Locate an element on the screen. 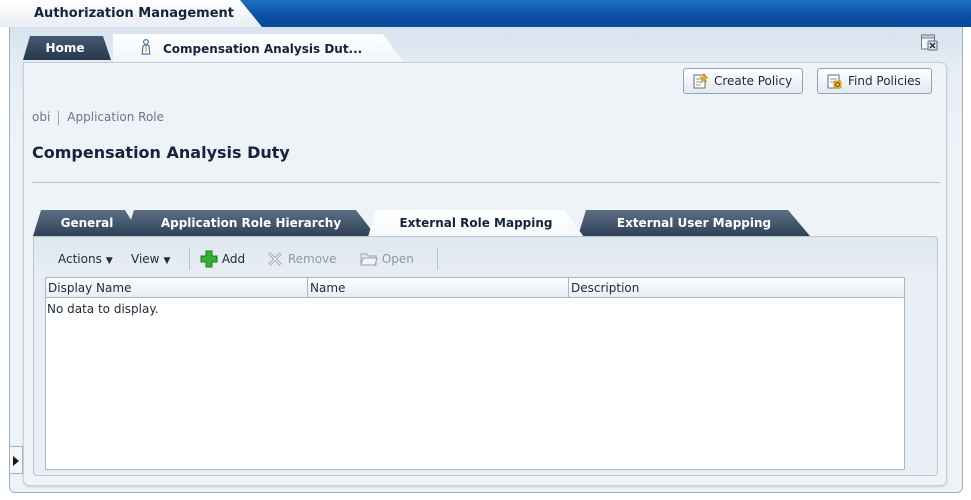  open-button: Open is located at coordinates (387, 259).